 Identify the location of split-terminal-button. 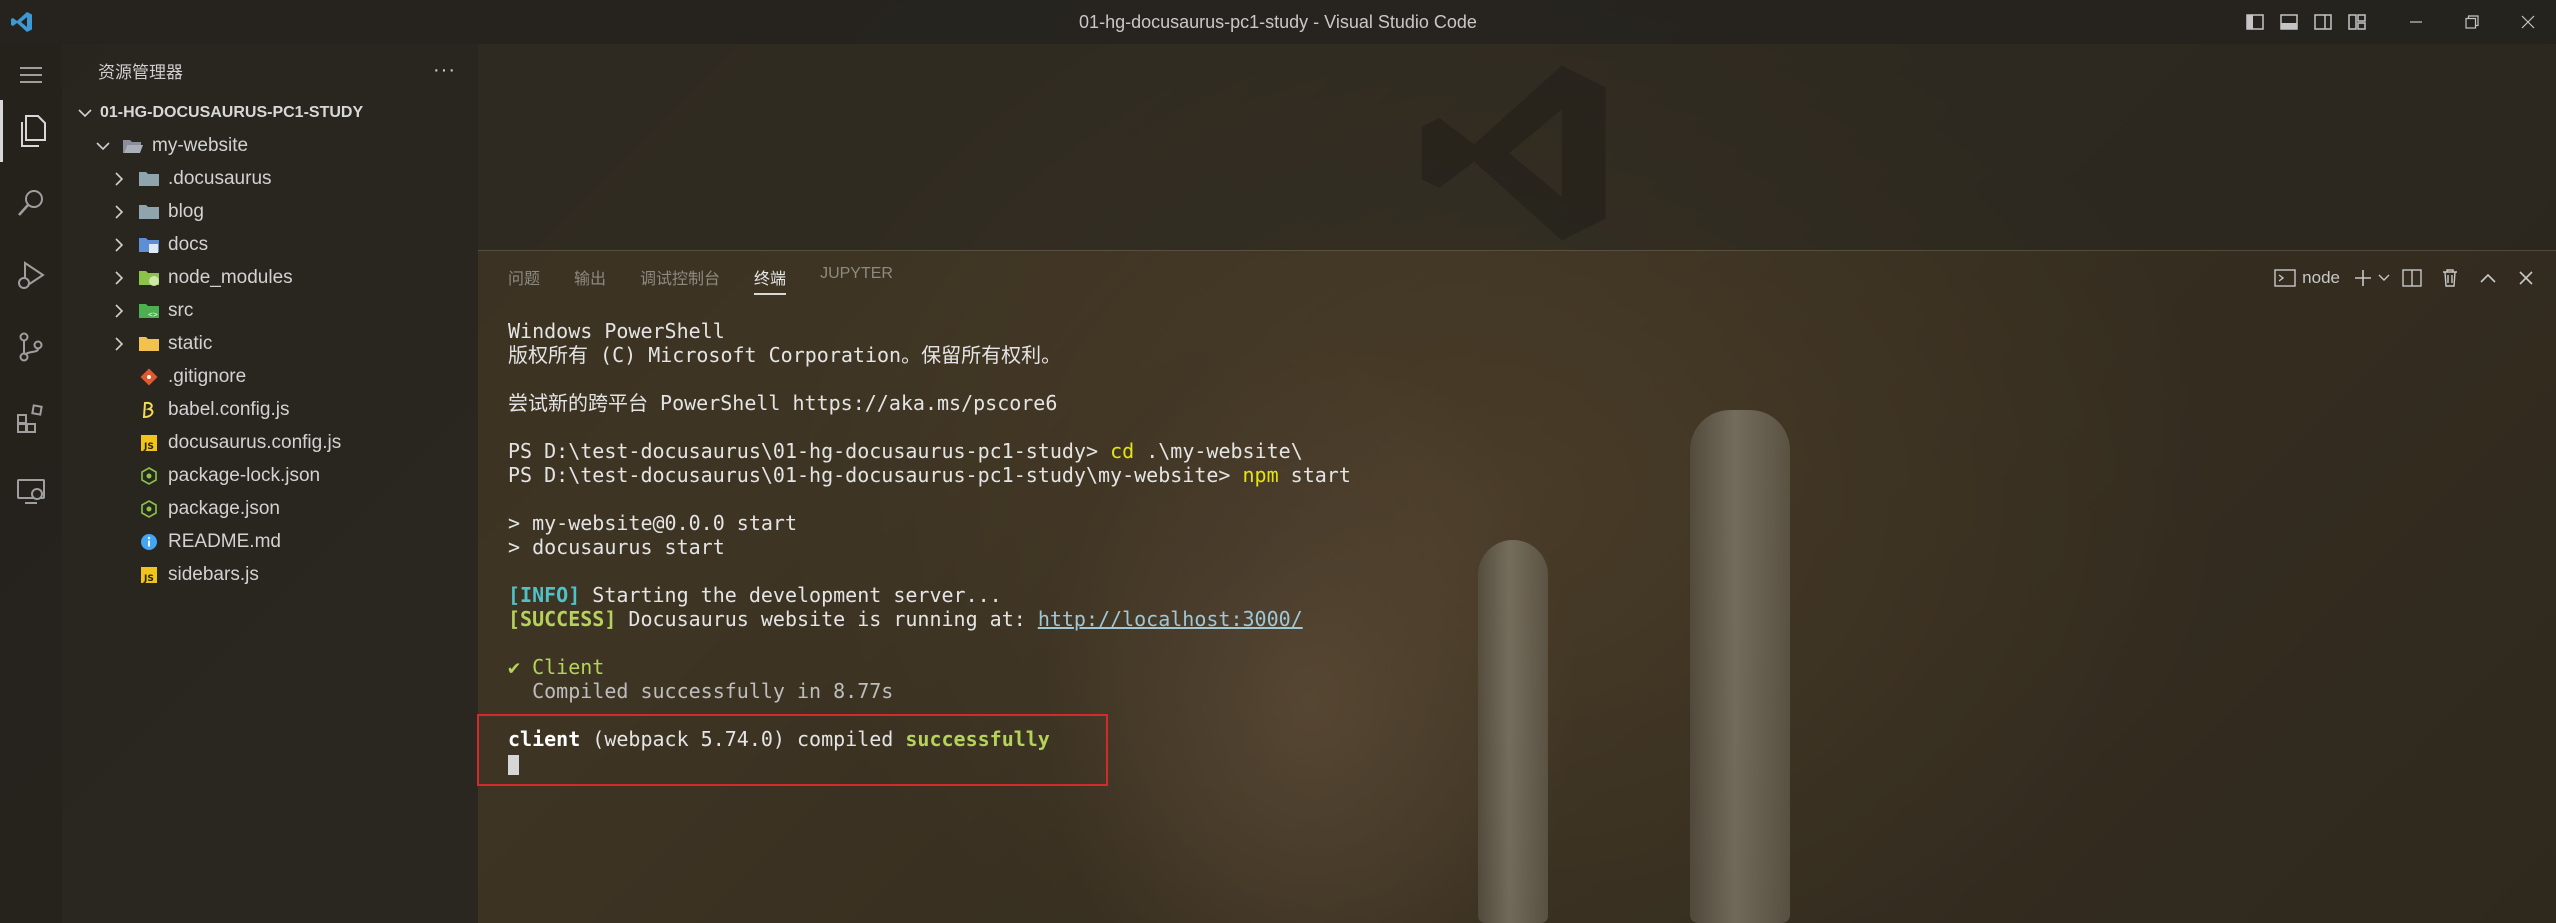
(2412, 278).